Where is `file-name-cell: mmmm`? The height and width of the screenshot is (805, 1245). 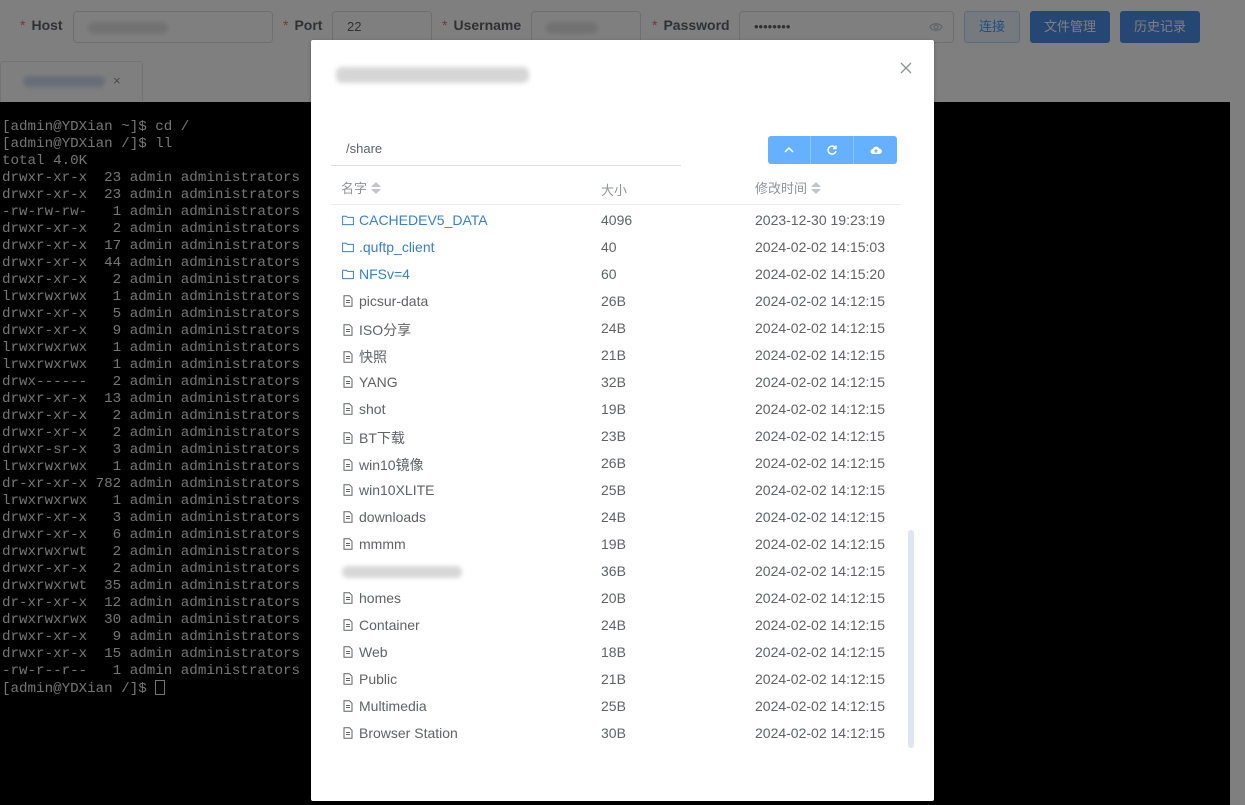 file-name-cell: mmmm is located at coordinates (374, 544).